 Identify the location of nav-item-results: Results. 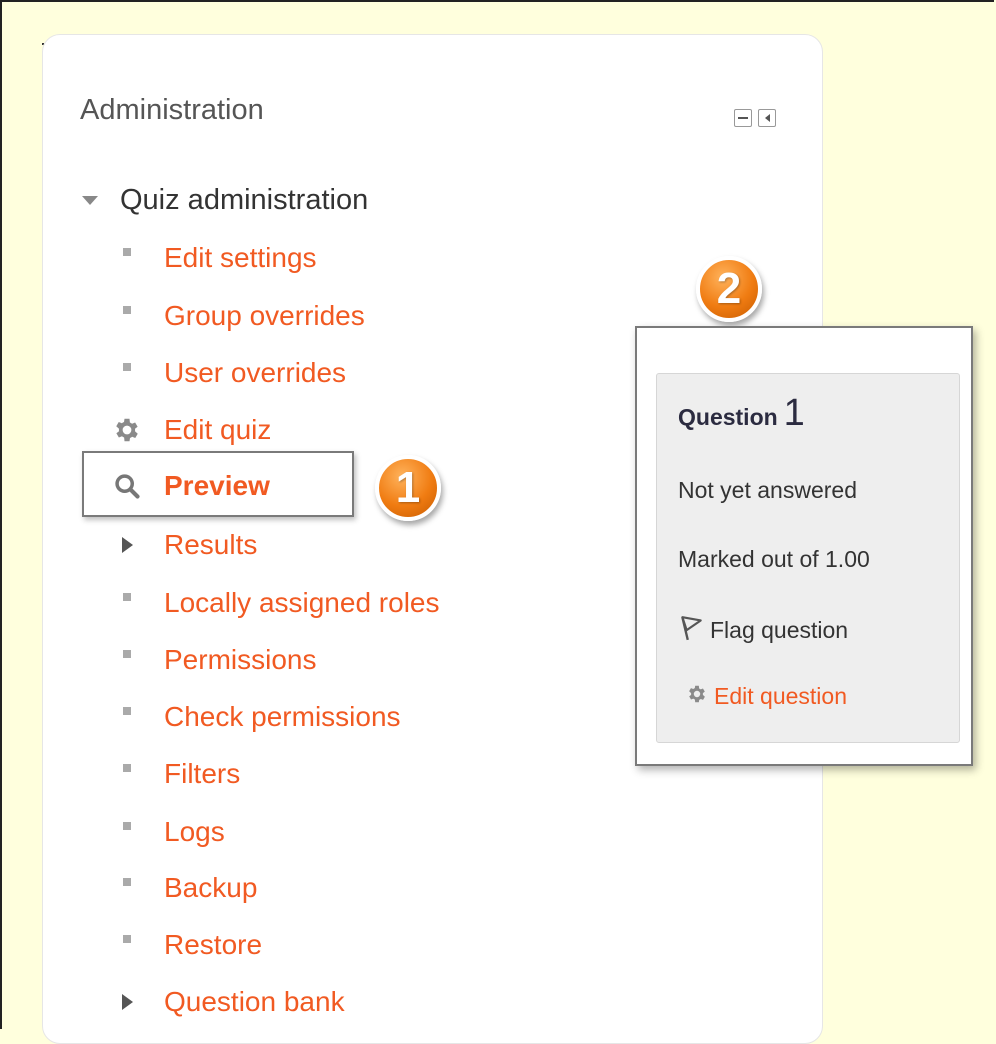
(184, 545).